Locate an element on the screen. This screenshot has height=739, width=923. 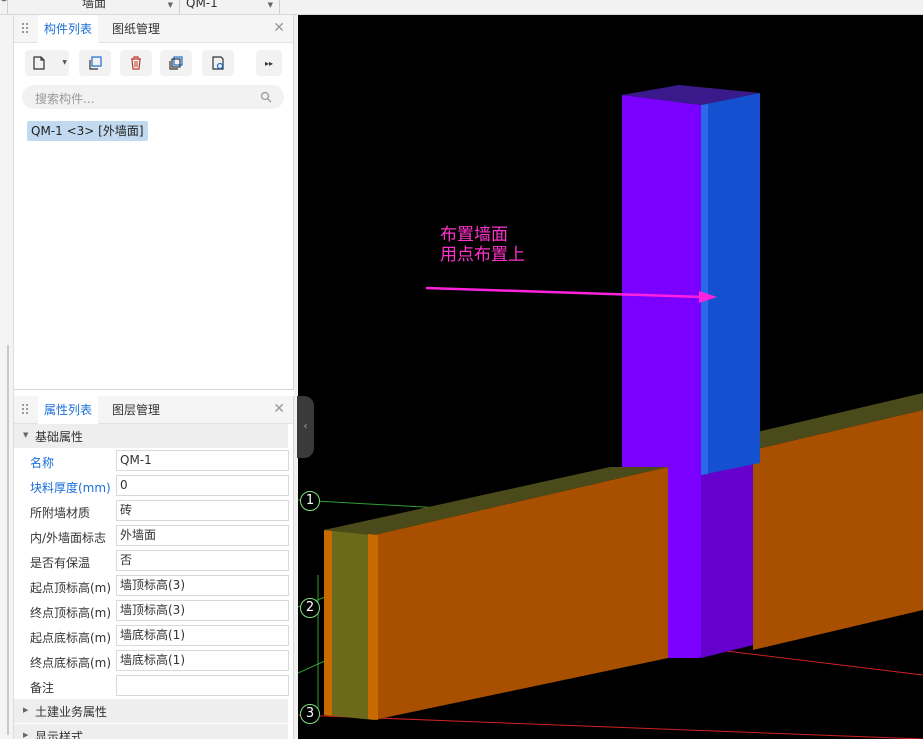
more-button: ▸▸ is located at coordinates (269, 63).